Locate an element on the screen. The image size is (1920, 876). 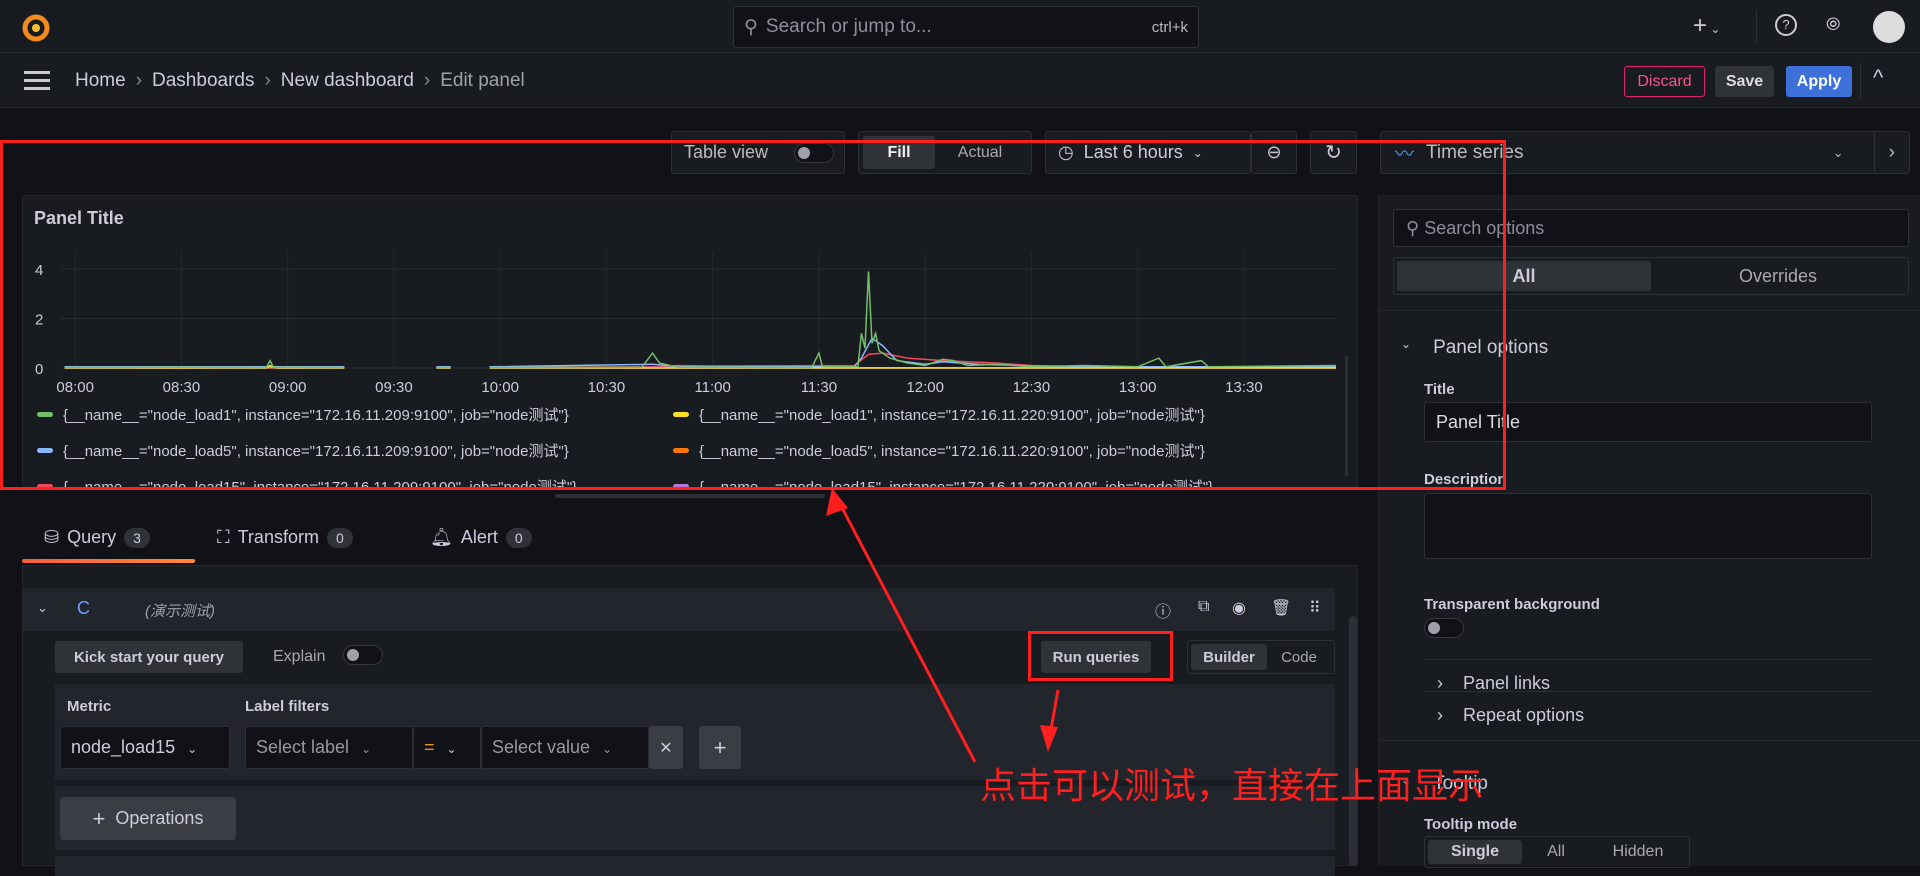
tooltip-mode-select: Single All Hidden is located at coordinates (1557, 852).